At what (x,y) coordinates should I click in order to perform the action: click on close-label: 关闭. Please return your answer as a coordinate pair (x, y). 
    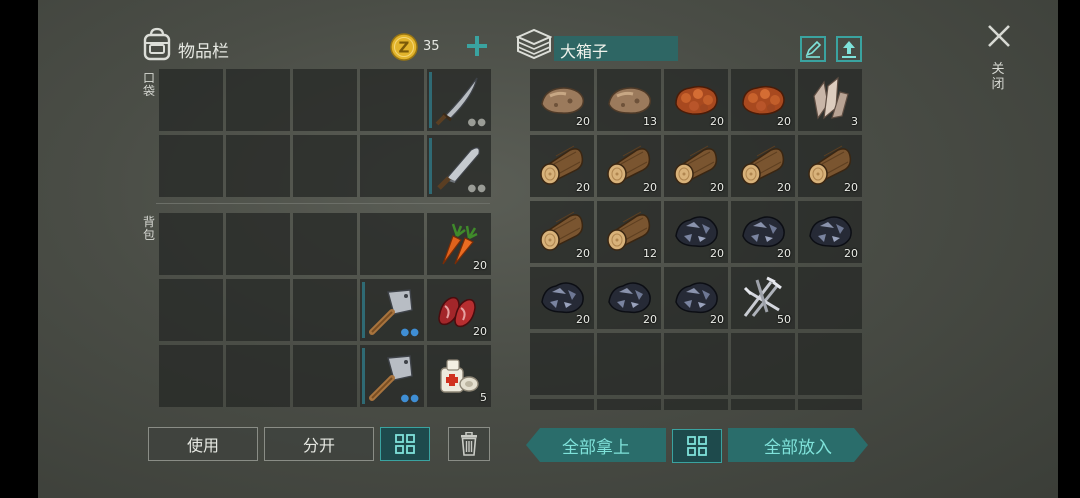
    Looking at the image, I should click on (998, 77).